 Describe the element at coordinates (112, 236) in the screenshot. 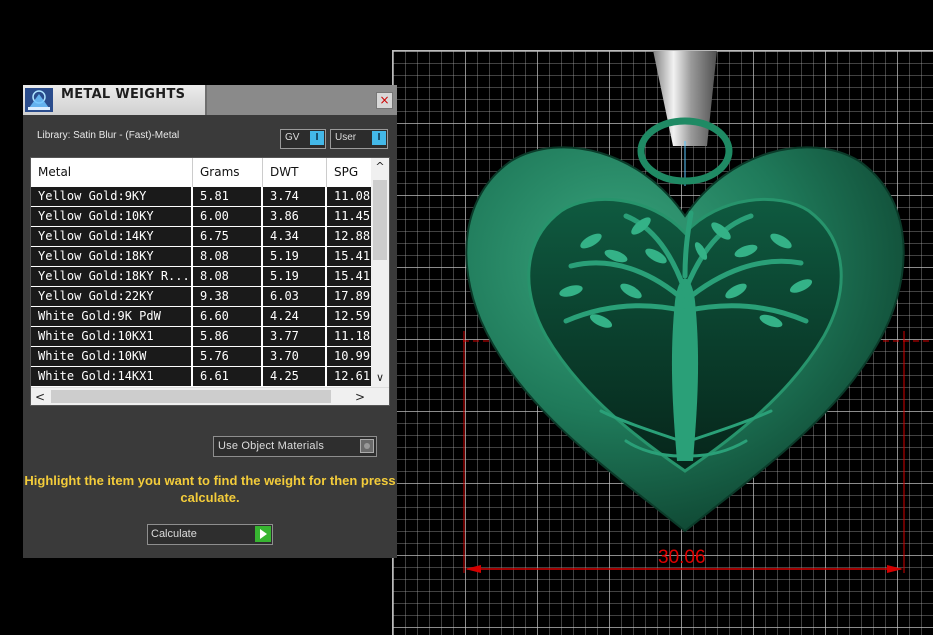

I see `cell-metal: Yellow Gold:14KY` at that location.